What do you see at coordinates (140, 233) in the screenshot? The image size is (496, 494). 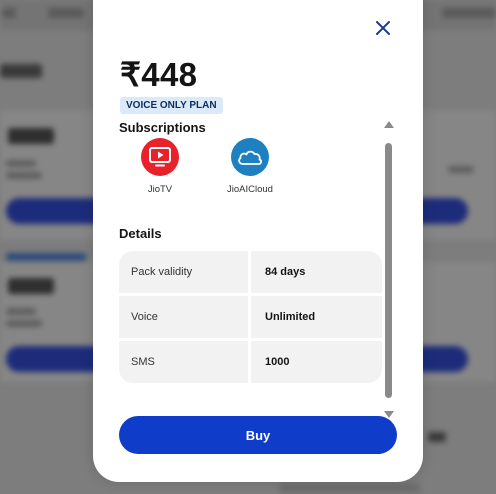 I see `details-title: Details` at bounding box center [140, 233].